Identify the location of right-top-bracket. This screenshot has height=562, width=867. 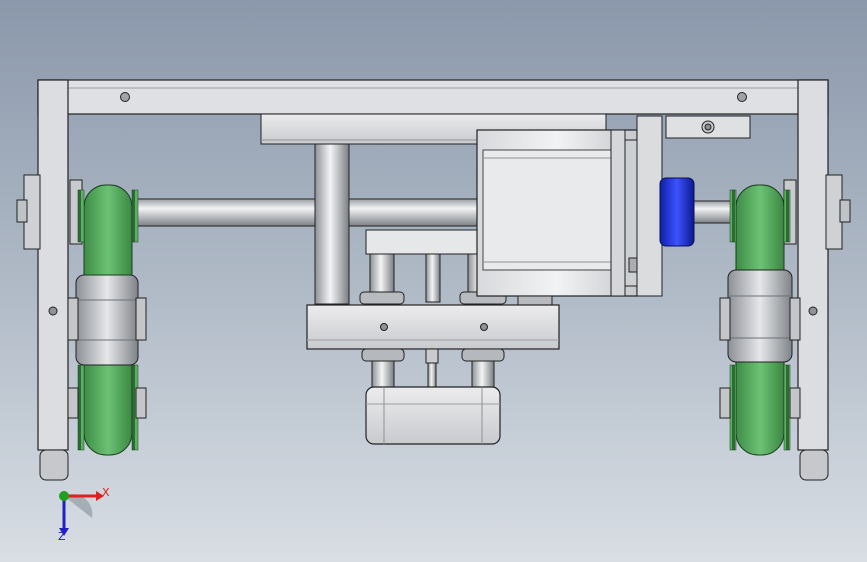
(708, 127).